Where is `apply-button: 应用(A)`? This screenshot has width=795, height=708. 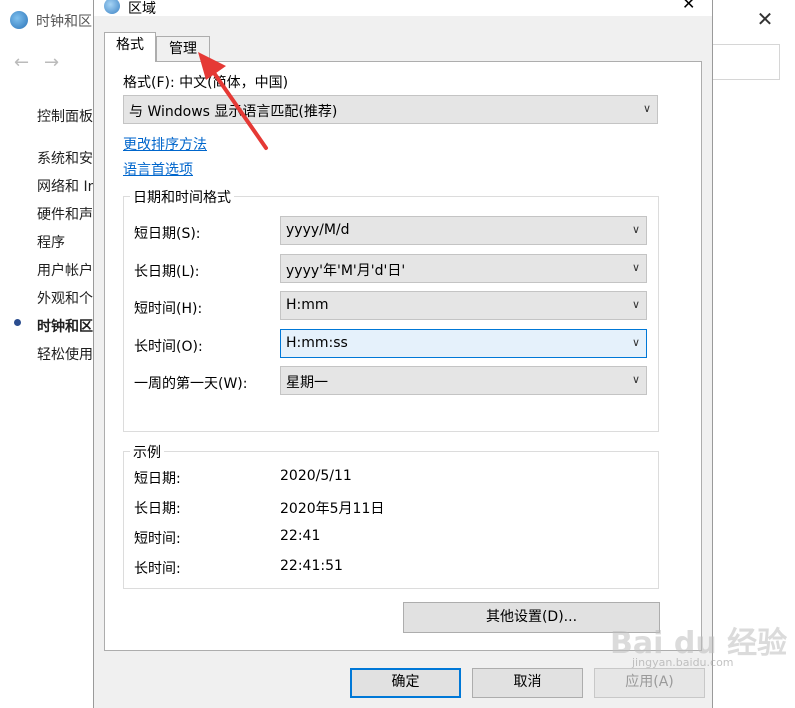 apply-button: 应用(A) is located at coordinates (649, 683).